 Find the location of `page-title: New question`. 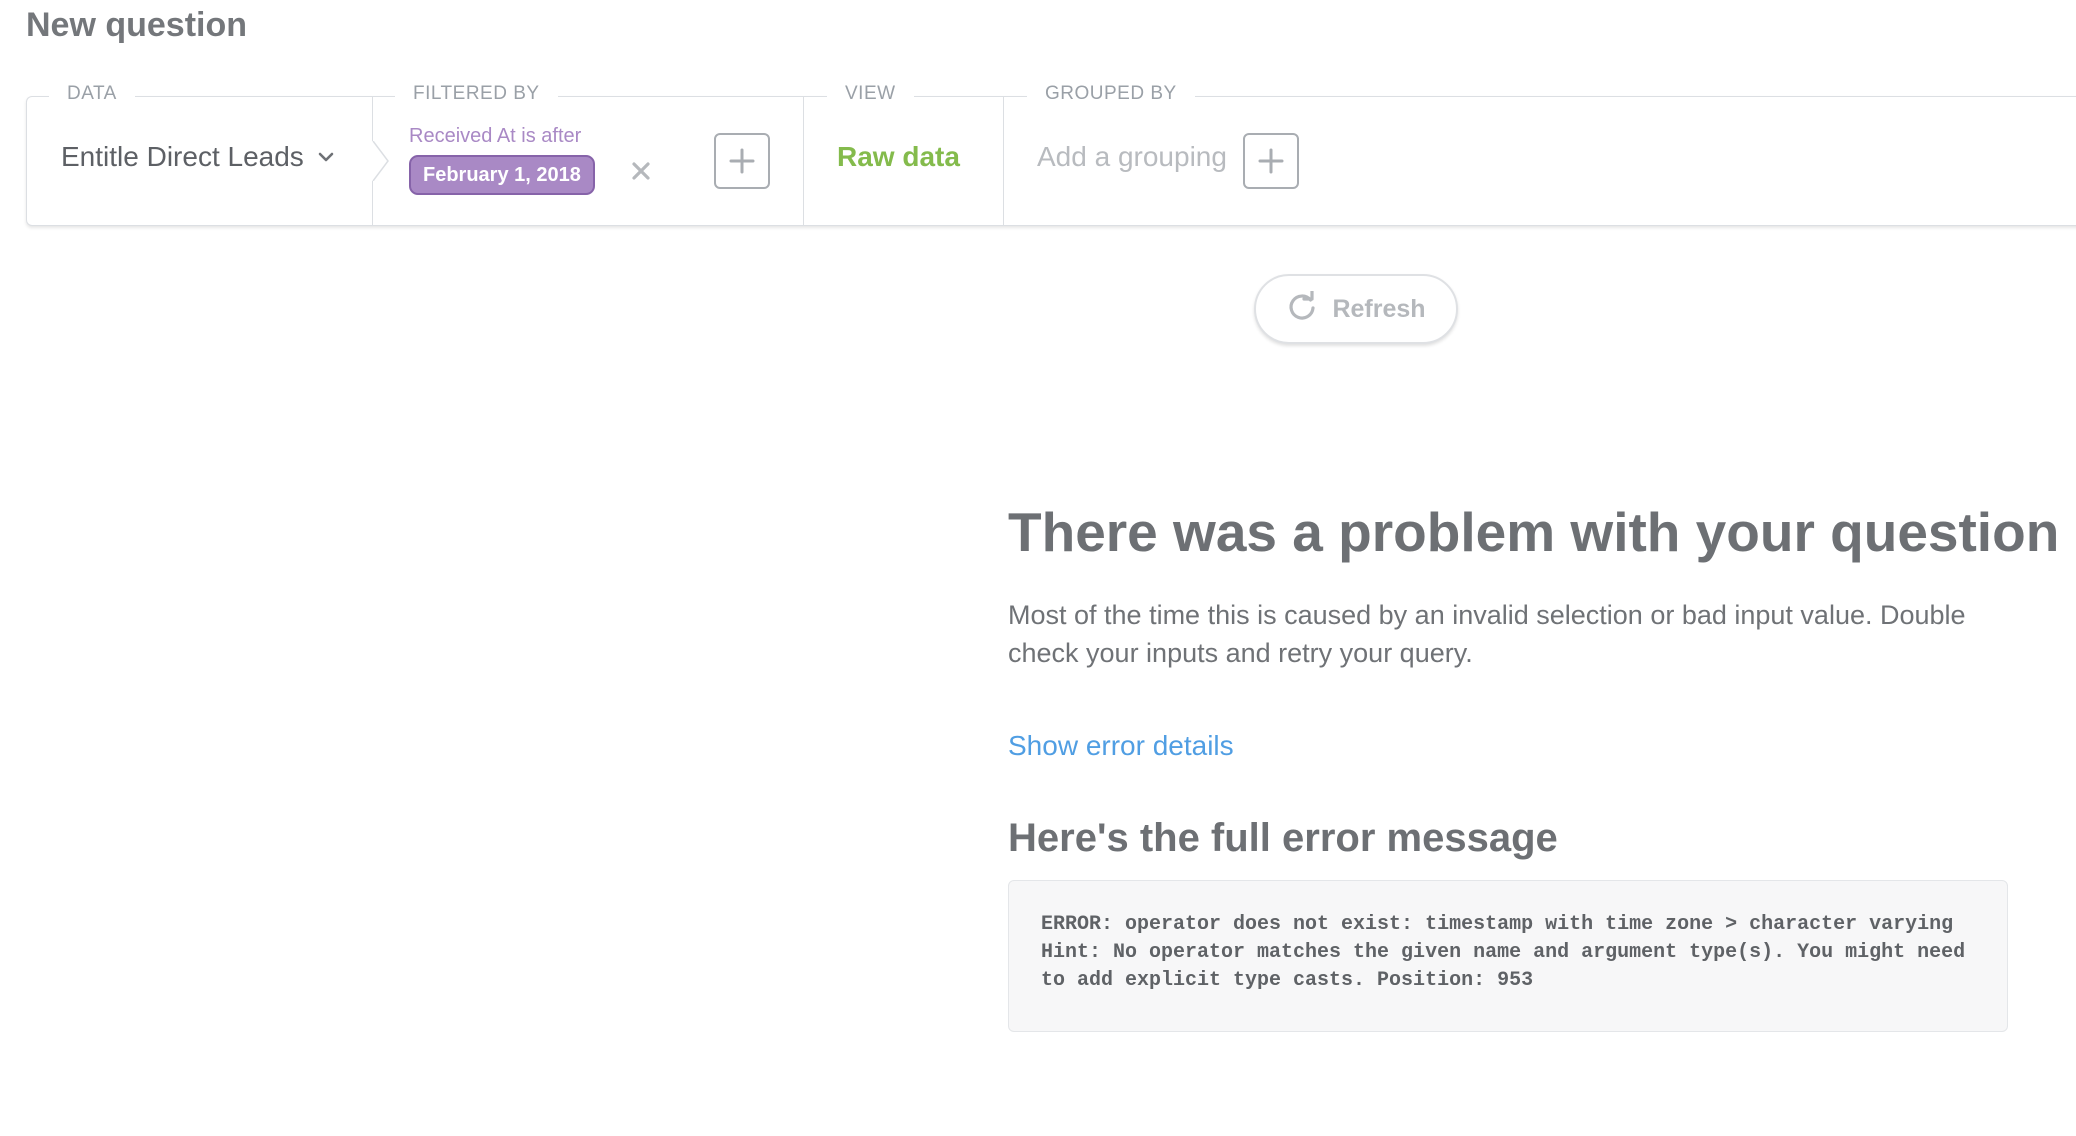

page-title: New question is located at coordinates (137, 25).